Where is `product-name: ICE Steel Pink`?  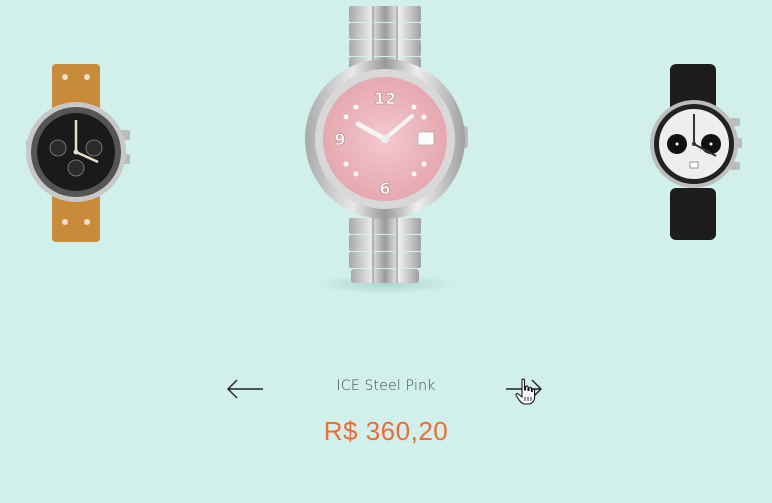 product-name: ICE Steel Pink is located at coordinates (386, 386).